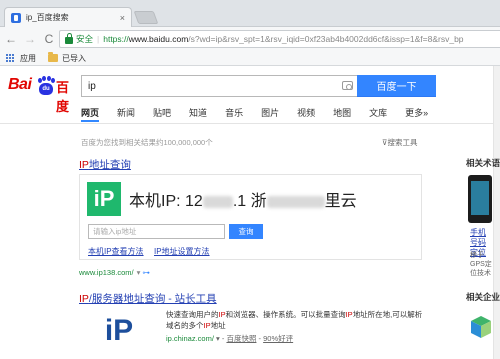 The image size is (500, 359). I want to click on search-tools-label: 搜索工具, so click(402, 142).